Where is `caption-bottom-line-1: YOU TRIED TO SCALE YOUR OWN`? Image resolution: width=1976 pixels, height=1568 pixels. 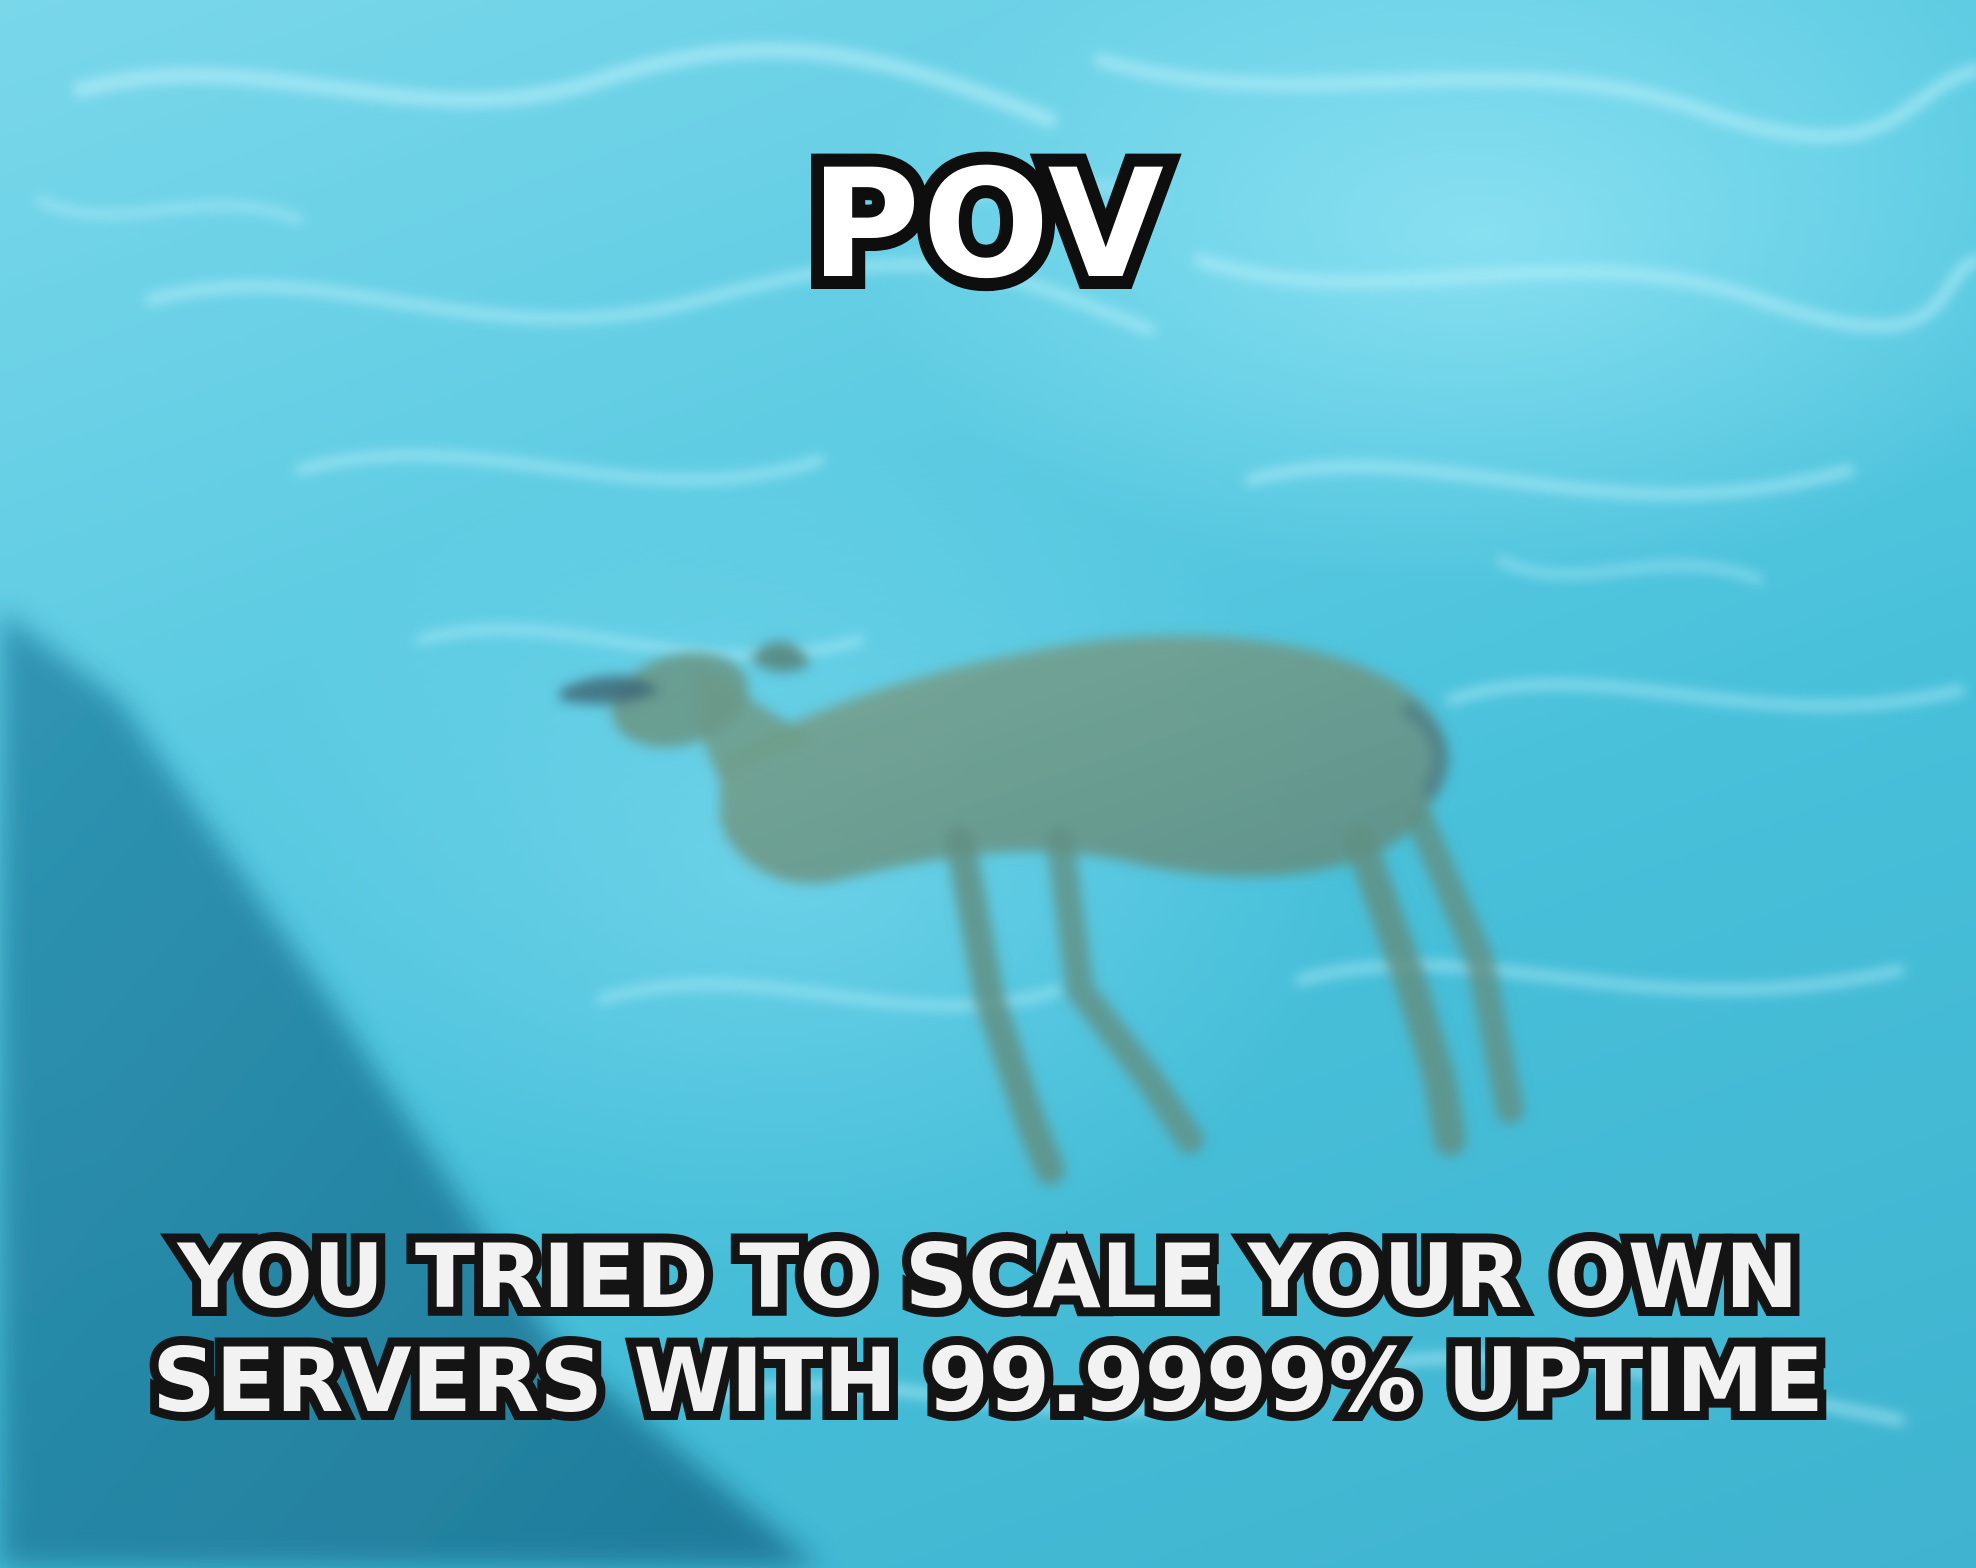
caption-bottom-line-1: YOU TRIED TO SCALE YOUR OWN is located at coordinates (988, 1276).